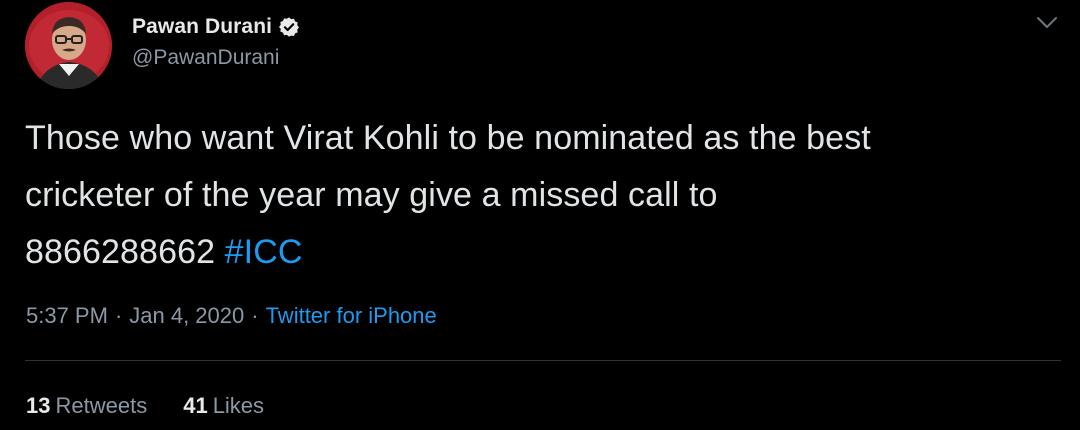 This screenshot has width=1080, height=430. I want to click on likes-count: 41, so click(195, 405).